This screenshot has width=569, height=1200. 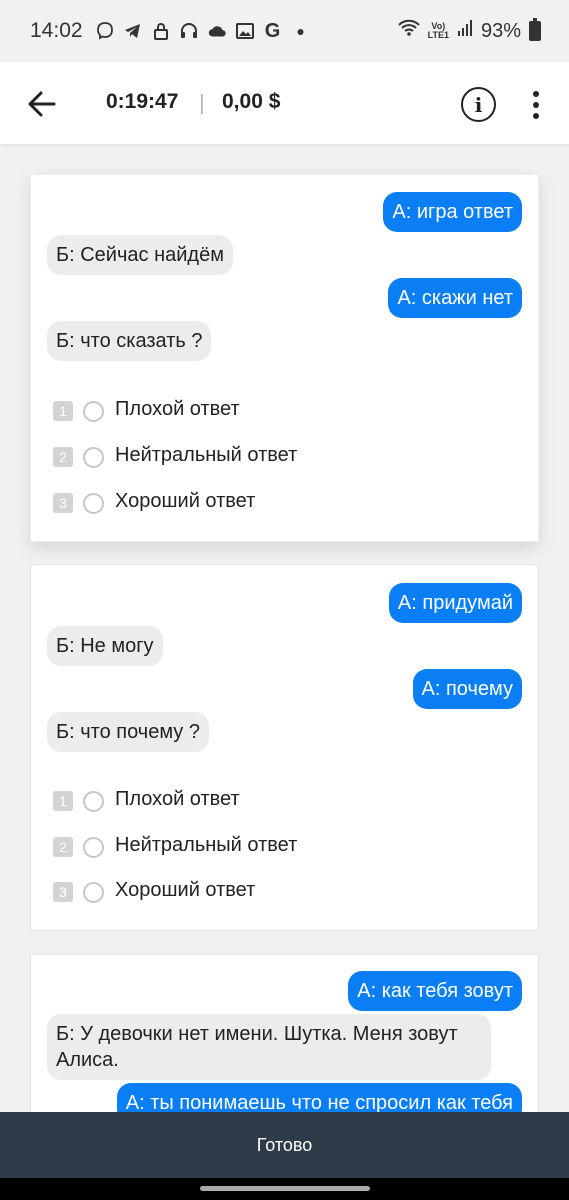 I want to click on viber-icon, so click(x=105, y=31).